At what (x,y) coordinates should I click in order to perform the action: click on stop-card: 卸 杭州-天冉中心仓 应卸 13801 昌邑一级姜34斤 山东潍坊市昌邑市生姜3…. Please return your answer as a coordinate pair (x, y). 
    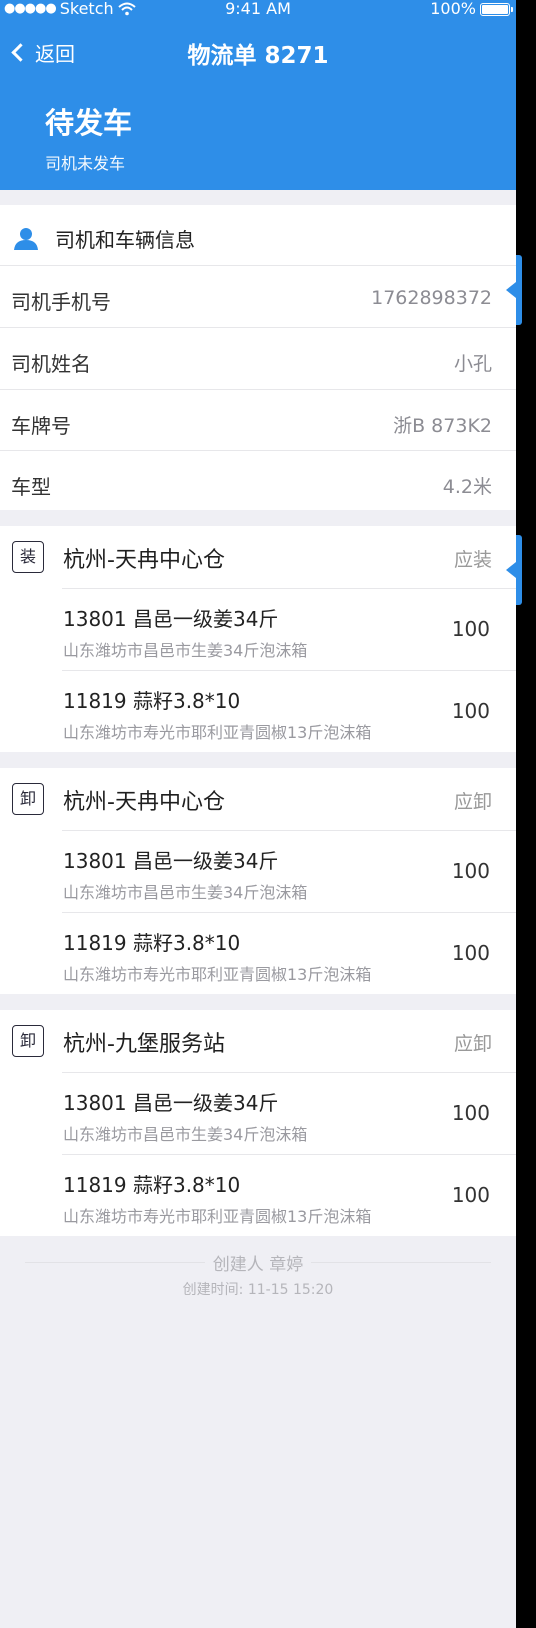
    Looking at the image, I should click on (258, 881).